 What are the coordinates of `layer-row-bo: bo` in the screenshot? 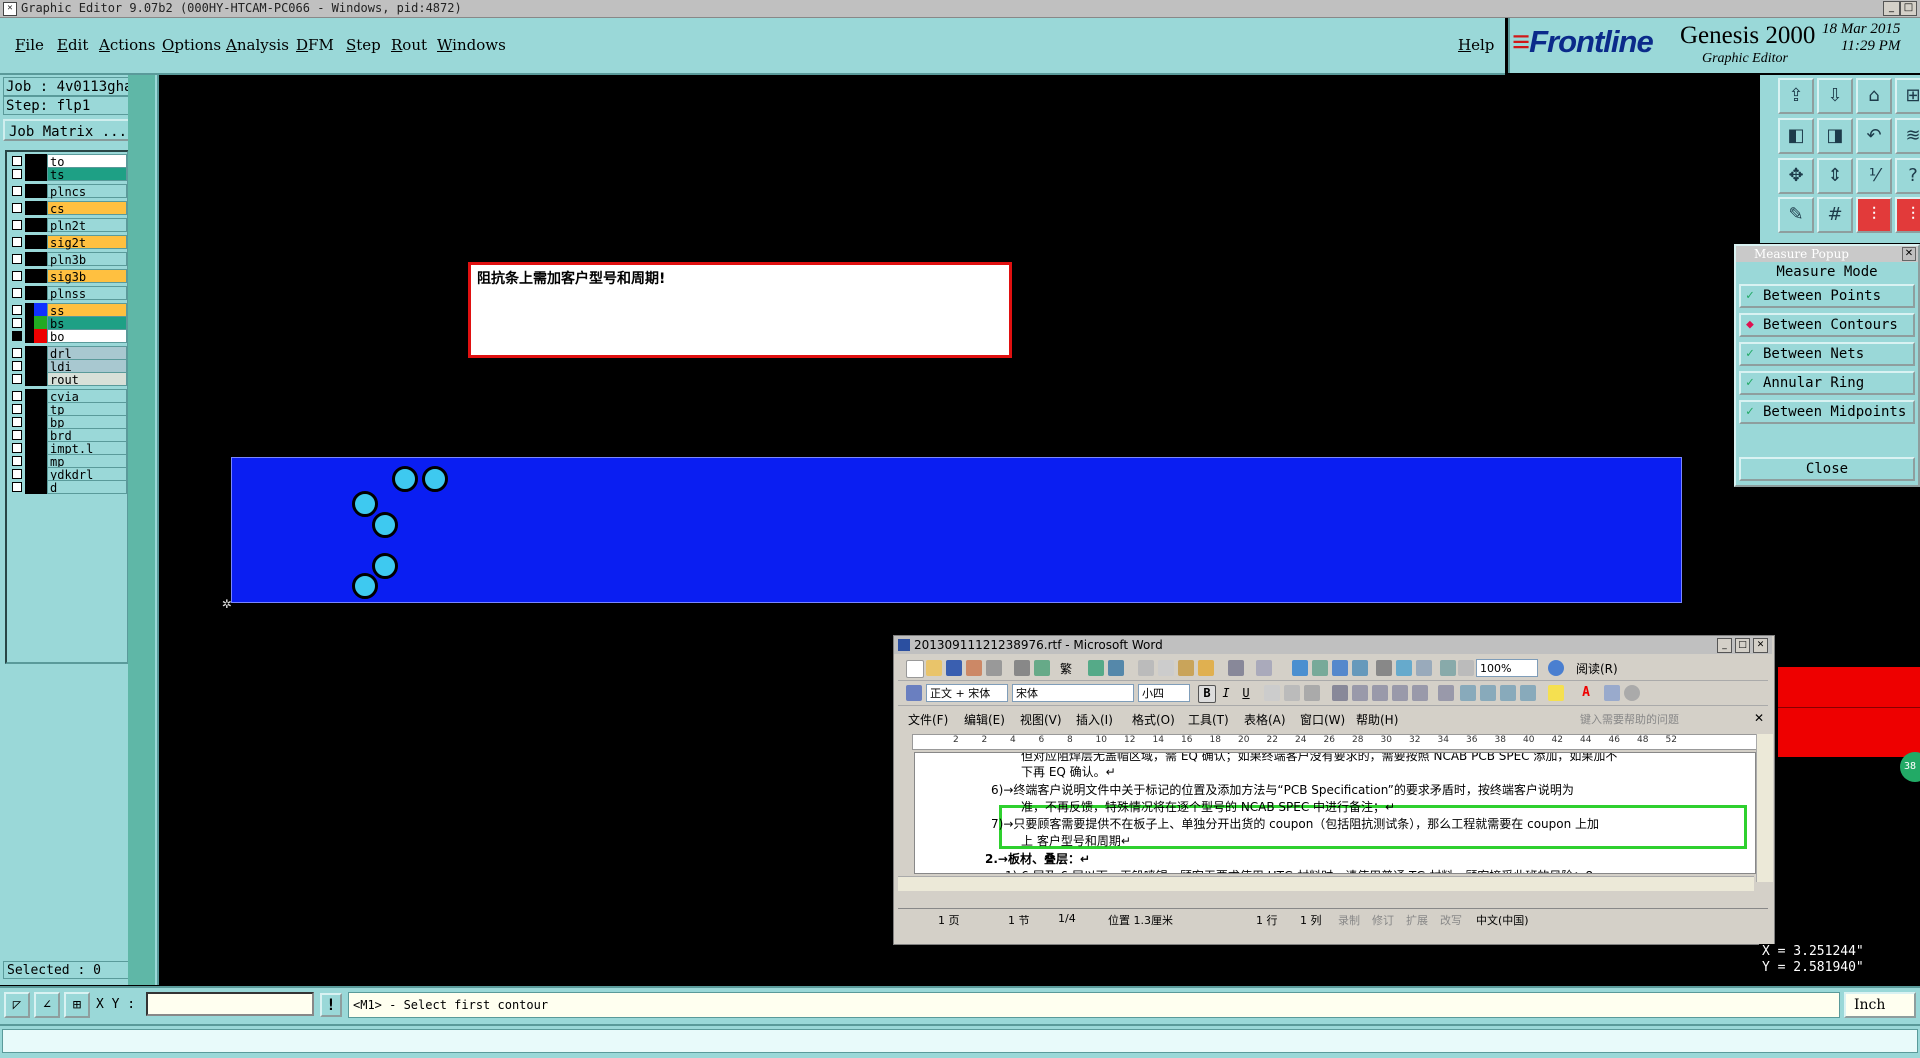 It's located at (68, 336).